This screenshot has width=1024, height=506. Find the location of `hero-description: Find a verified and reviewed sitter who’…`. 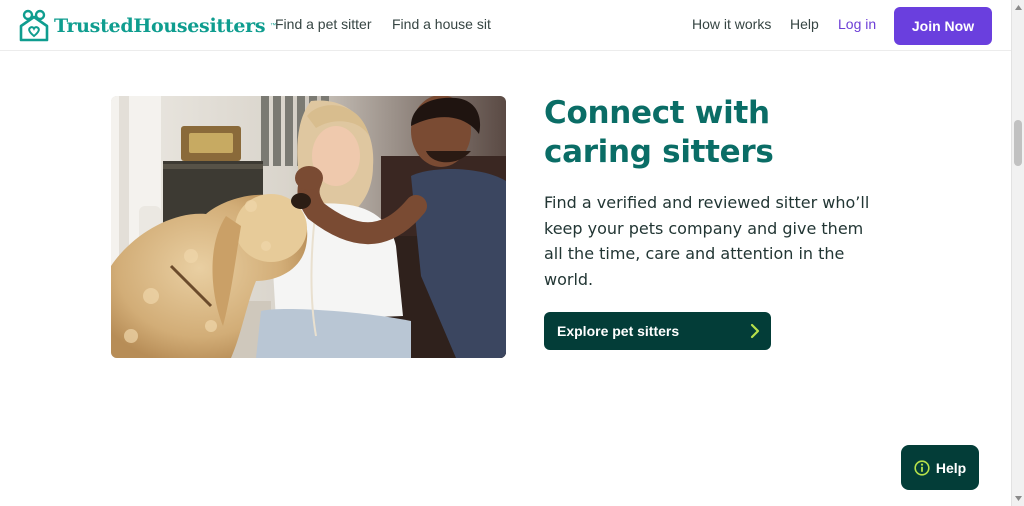

hero-description: Find a verified and reviewed sitter who’… is located at coordinates (707, 241).